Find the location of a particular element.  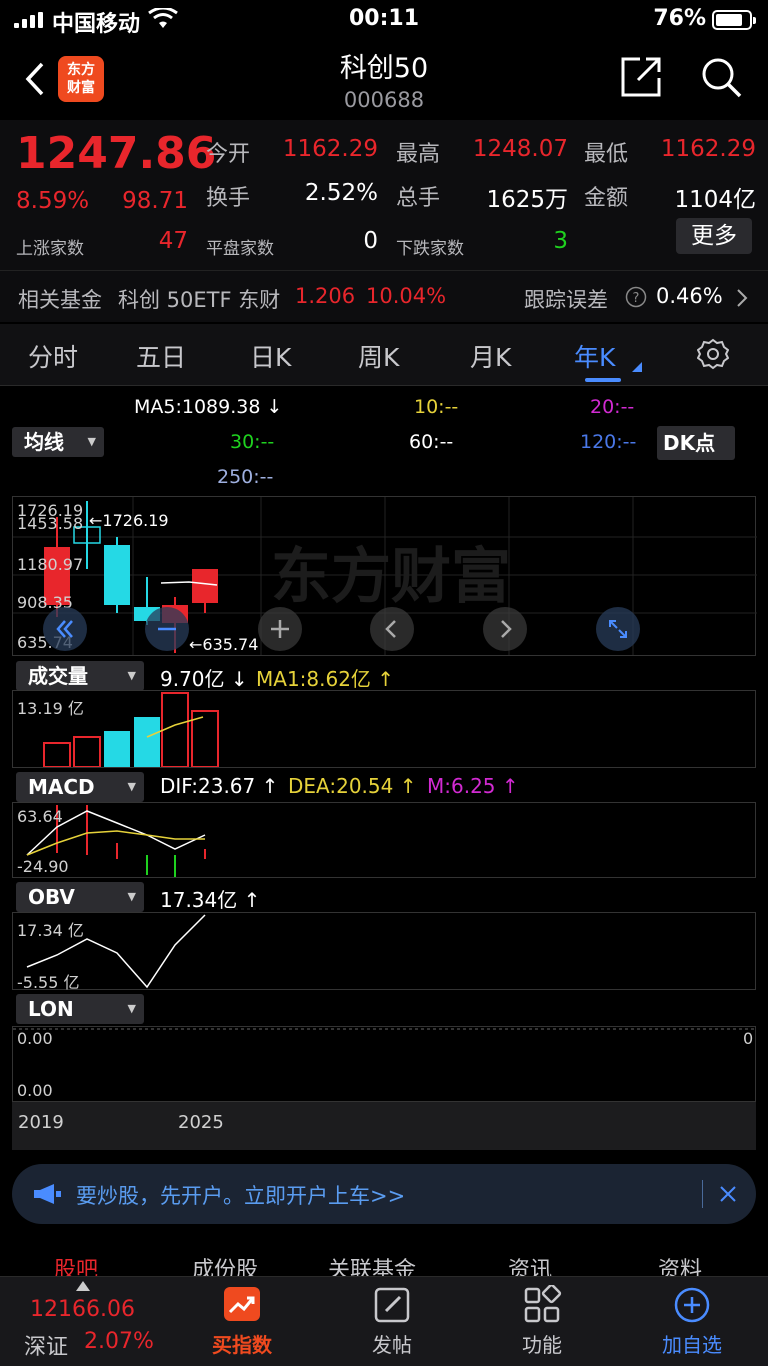

candle-body is located at coordinates (117, 575).